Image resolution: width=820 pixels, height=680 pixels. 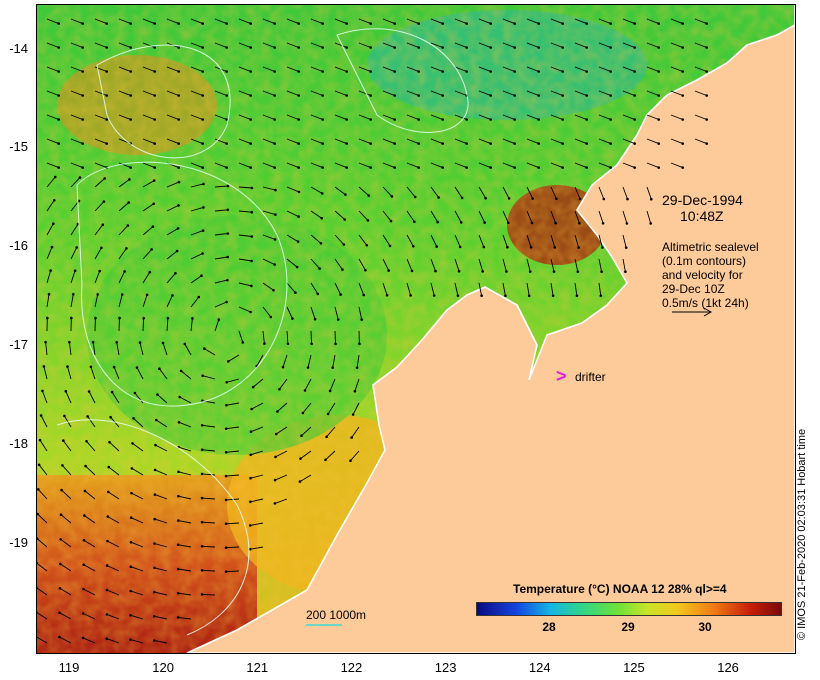 What do you see at coordinates (257, 667) in the screenshot?
I see `lon-tick-label: 121` at bounding box center [257, 667].